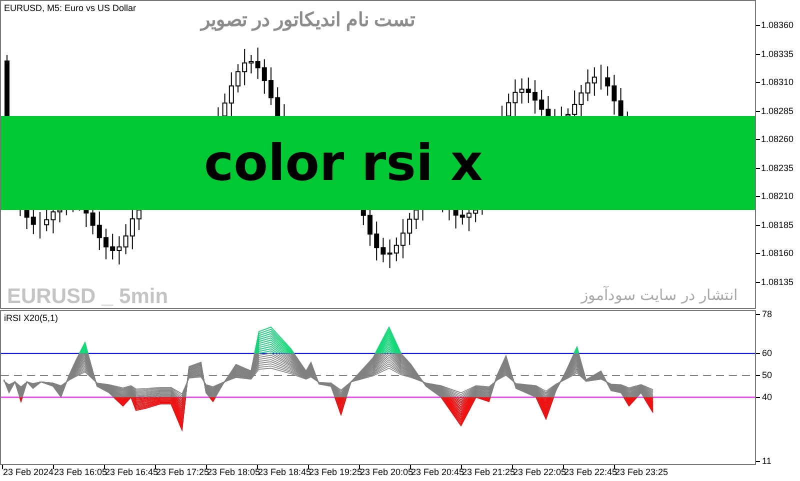 Image resolution: width=800 pixels, height=481 pixels. What do you see at coordinates (233, 472) in the screenshot?
I see `axis-label: 23 Feb 18:05` at bounding box center [233, 472].